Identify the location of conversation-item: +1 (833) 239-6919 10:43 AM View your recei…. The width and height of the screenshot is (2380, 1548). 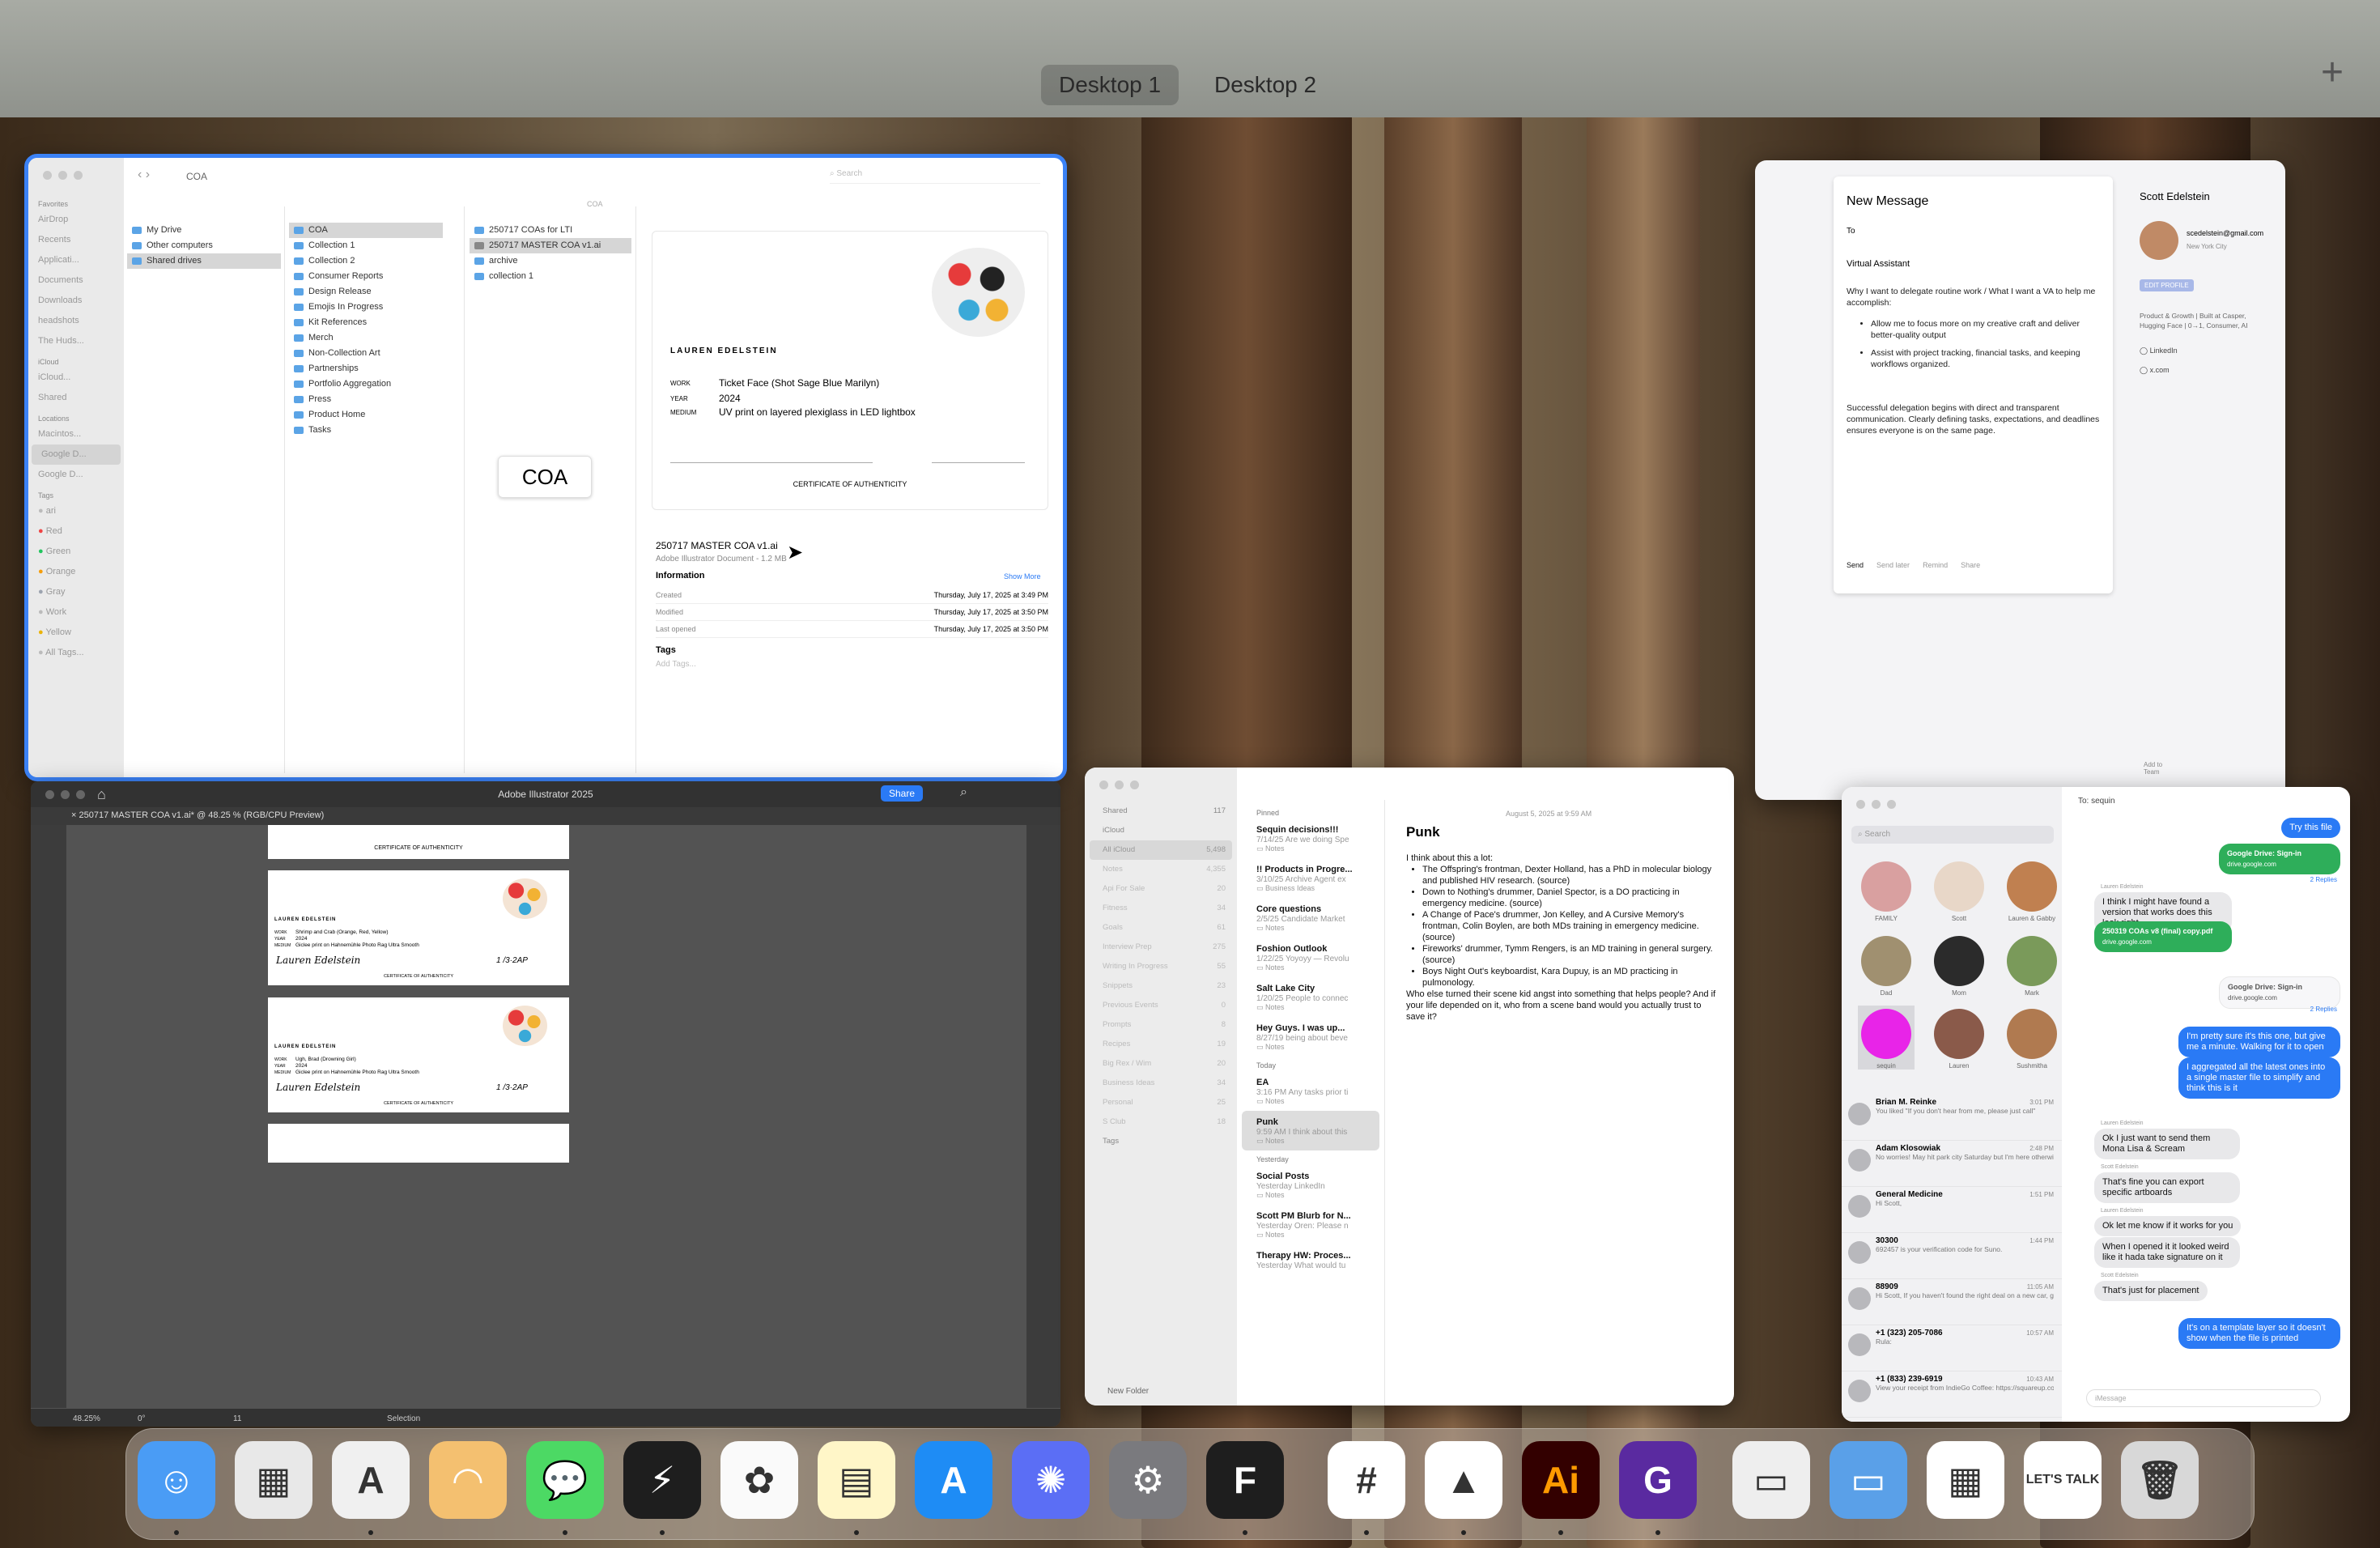
(1952, 1395).